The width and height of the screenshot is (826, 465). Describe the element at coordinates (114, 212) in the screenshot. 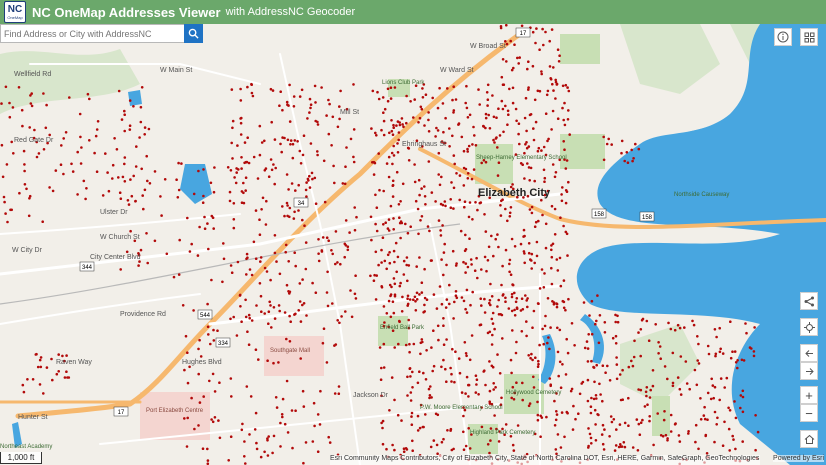

I see `street-label: Ulster Dr` at that location.